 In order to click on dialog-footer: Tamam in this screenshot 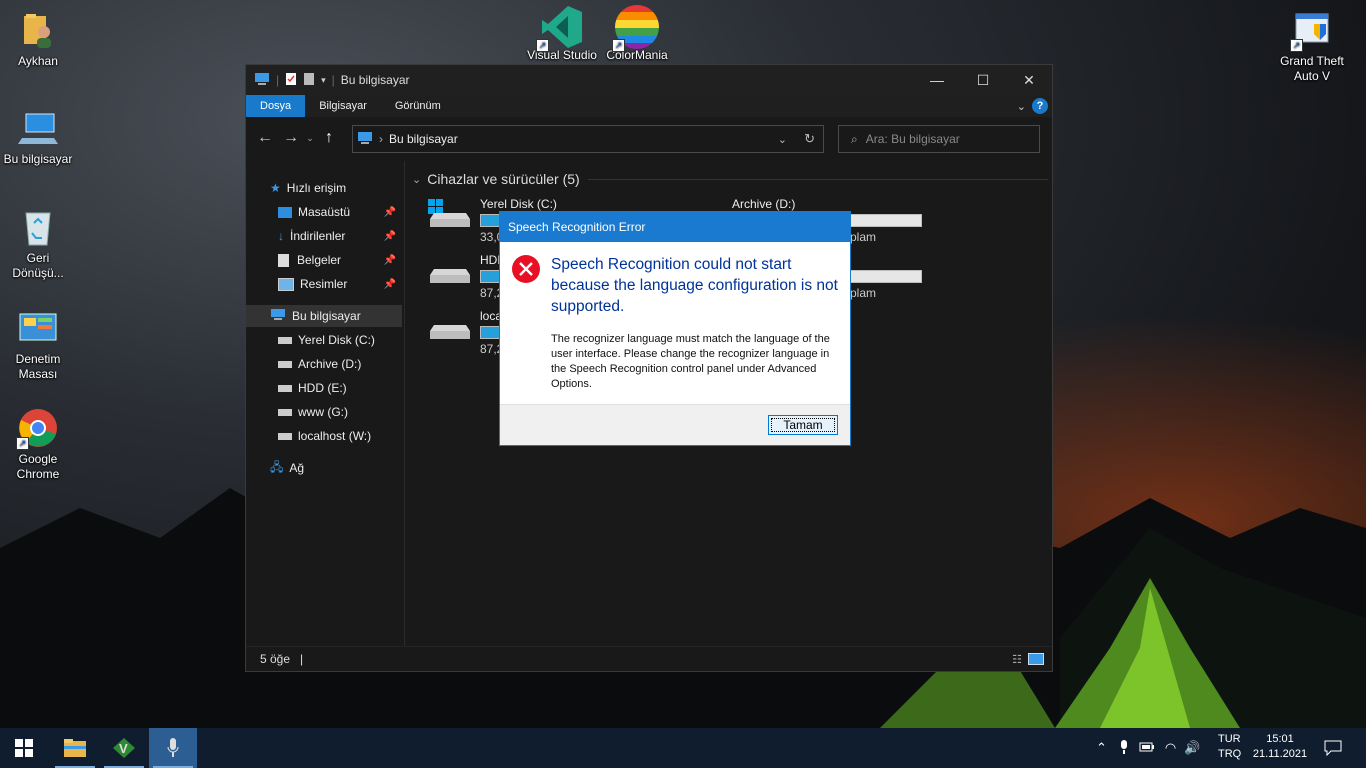, I will do `click(675, 424)`.